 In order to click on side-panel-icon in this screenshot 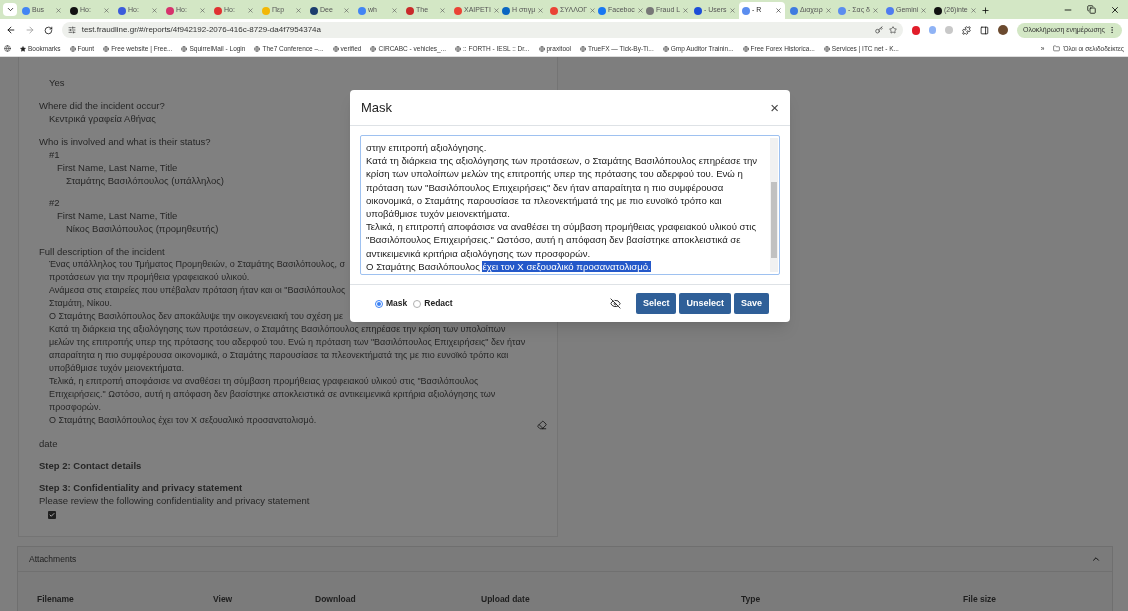, I will do `click(985, 30)`.